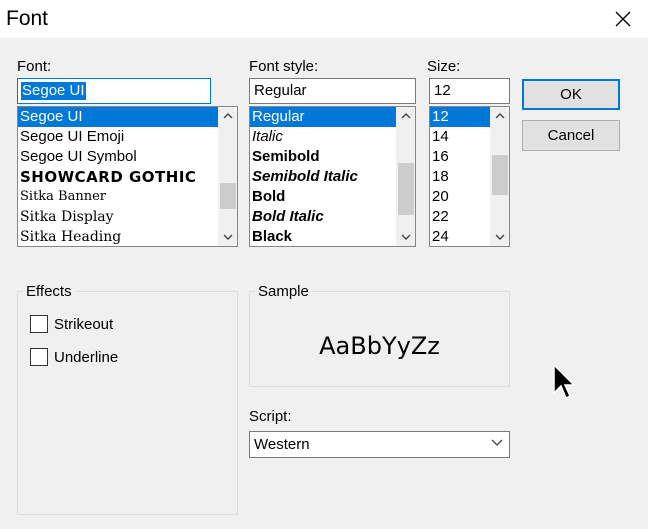  I want to click on style-list-item: Semibold, so click(323, 157).